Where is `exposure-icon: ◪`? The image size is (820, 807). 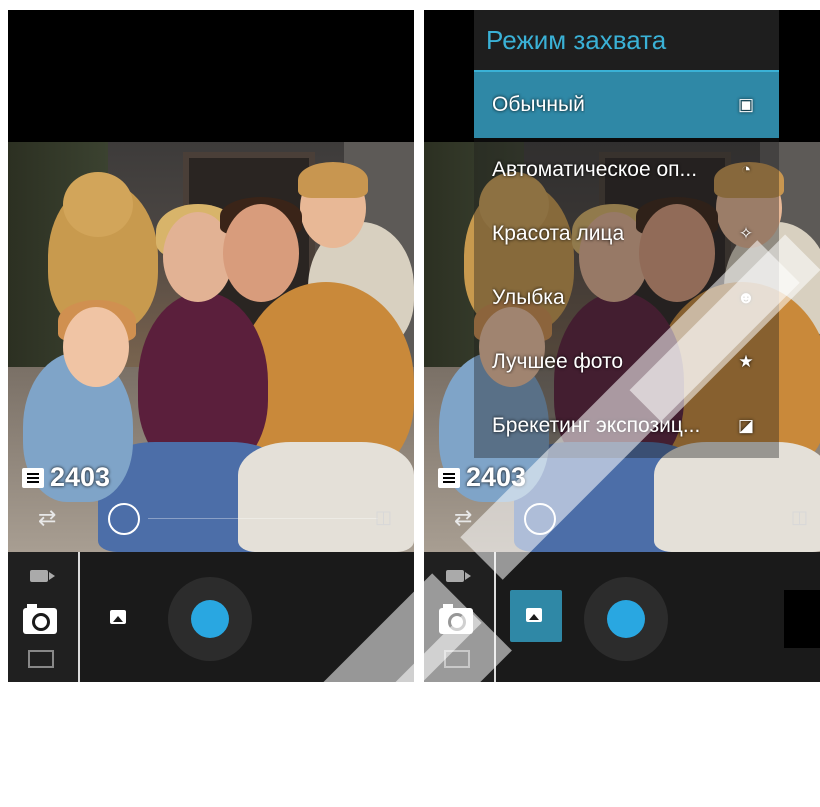
exposure-icon: ◪ is located at coordinates (746, 425).